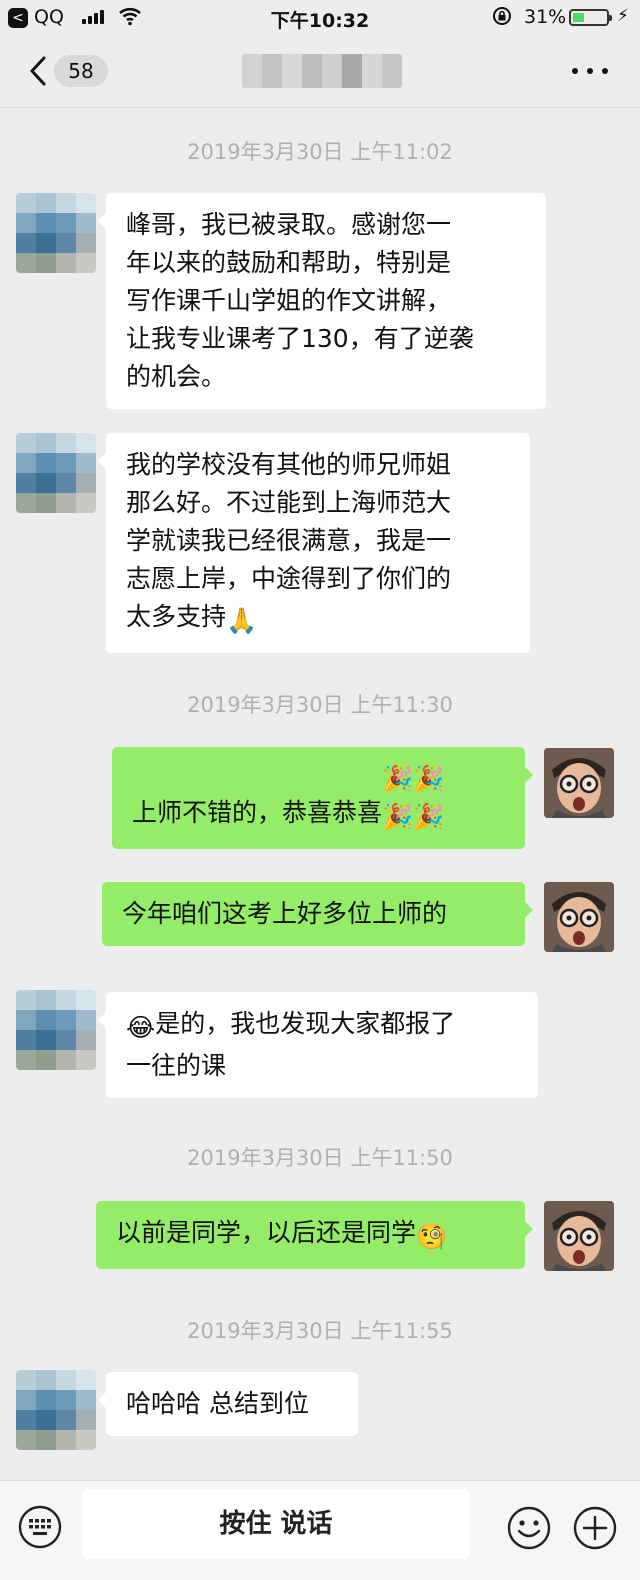 Image resolution: width=640 pixels, height=1580 pixels. Describe the element at coordinates (320, 1331) in the screenshot. I see `message-timestamp: 2019年3月30日 上午11:55` at that location.